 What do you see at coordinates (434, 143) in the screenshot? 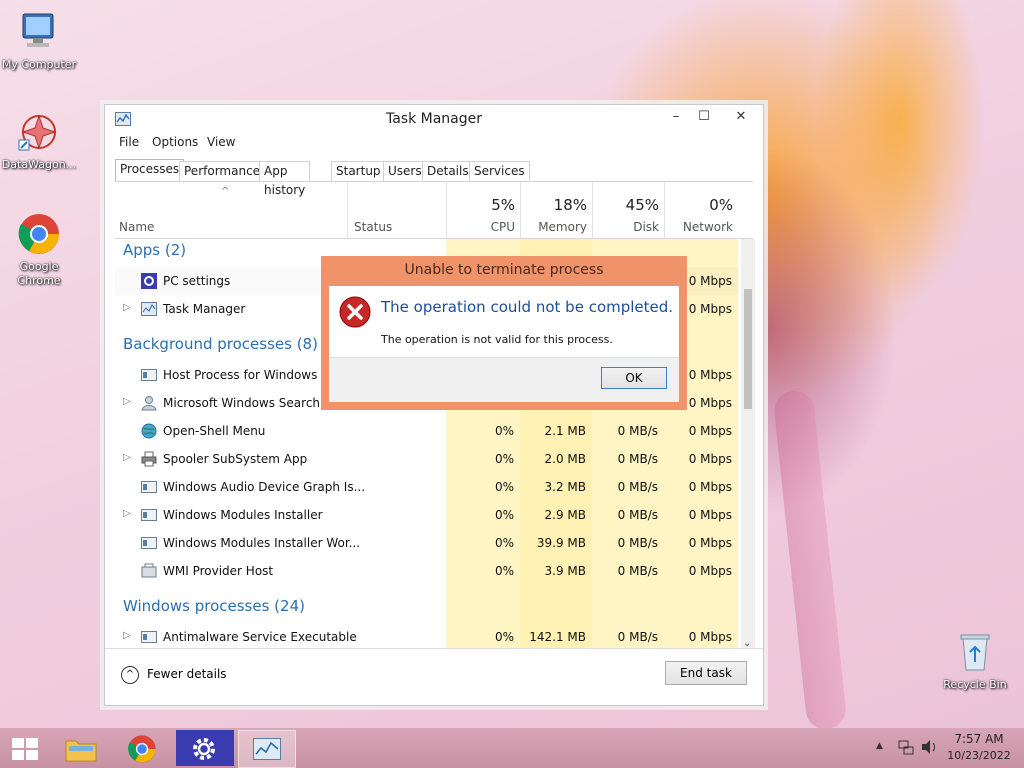
I see `menu-bar: File Options View` at bounding box center [434, 143].